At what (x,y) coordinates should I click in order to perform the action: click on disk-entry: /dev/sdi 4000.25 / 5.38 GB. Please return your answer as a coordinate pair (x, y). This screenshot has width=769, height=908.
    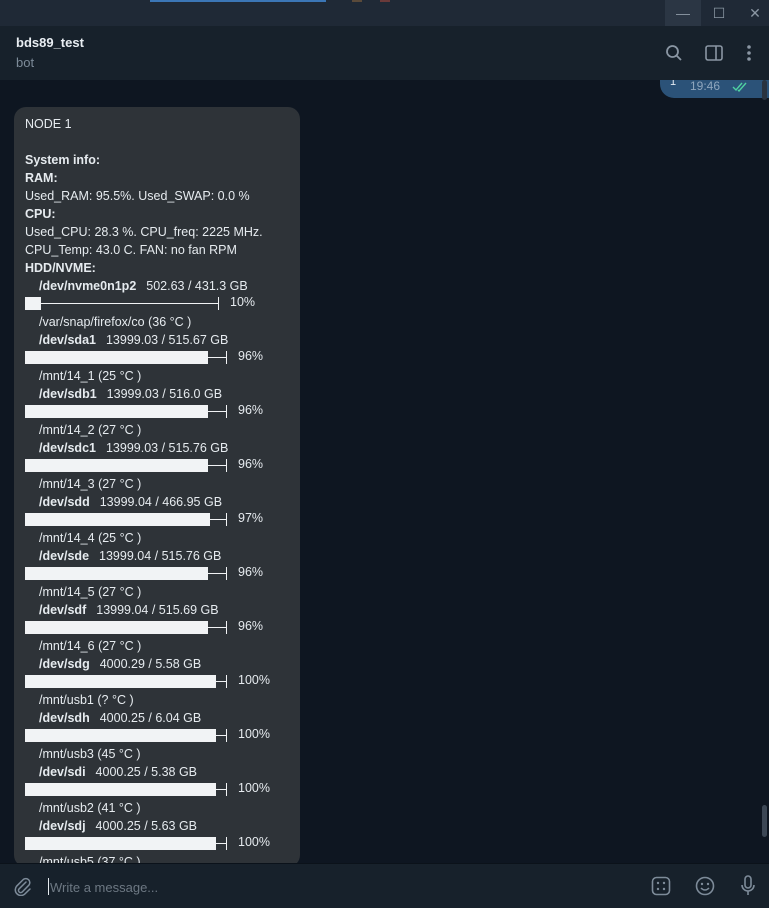
    Looking at the image, I should click on (118, 772).